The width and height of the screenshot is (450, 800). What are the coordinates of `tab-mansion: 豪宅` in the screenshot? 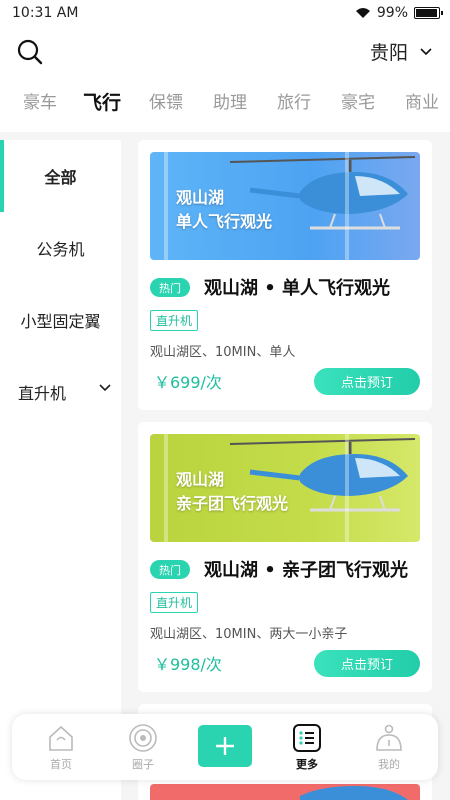 It's located at (358, 100).